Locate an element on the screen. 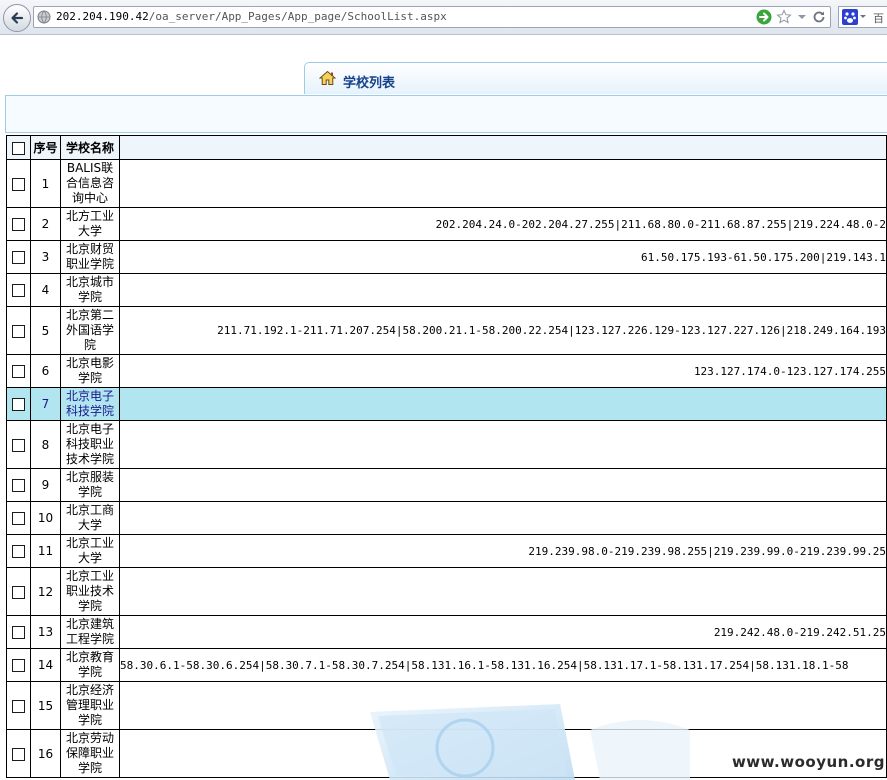 The image size is (887, 780). row-school-name: 北京工商大学 is located at coordinates (90, 518).